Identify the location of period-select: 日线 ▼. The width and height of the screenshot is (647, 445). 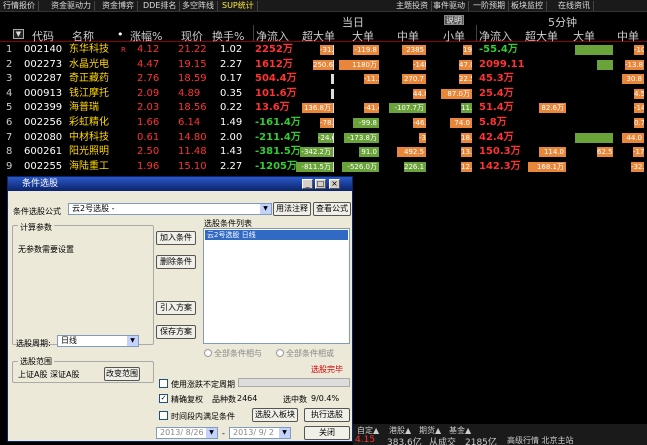
(98, 341).